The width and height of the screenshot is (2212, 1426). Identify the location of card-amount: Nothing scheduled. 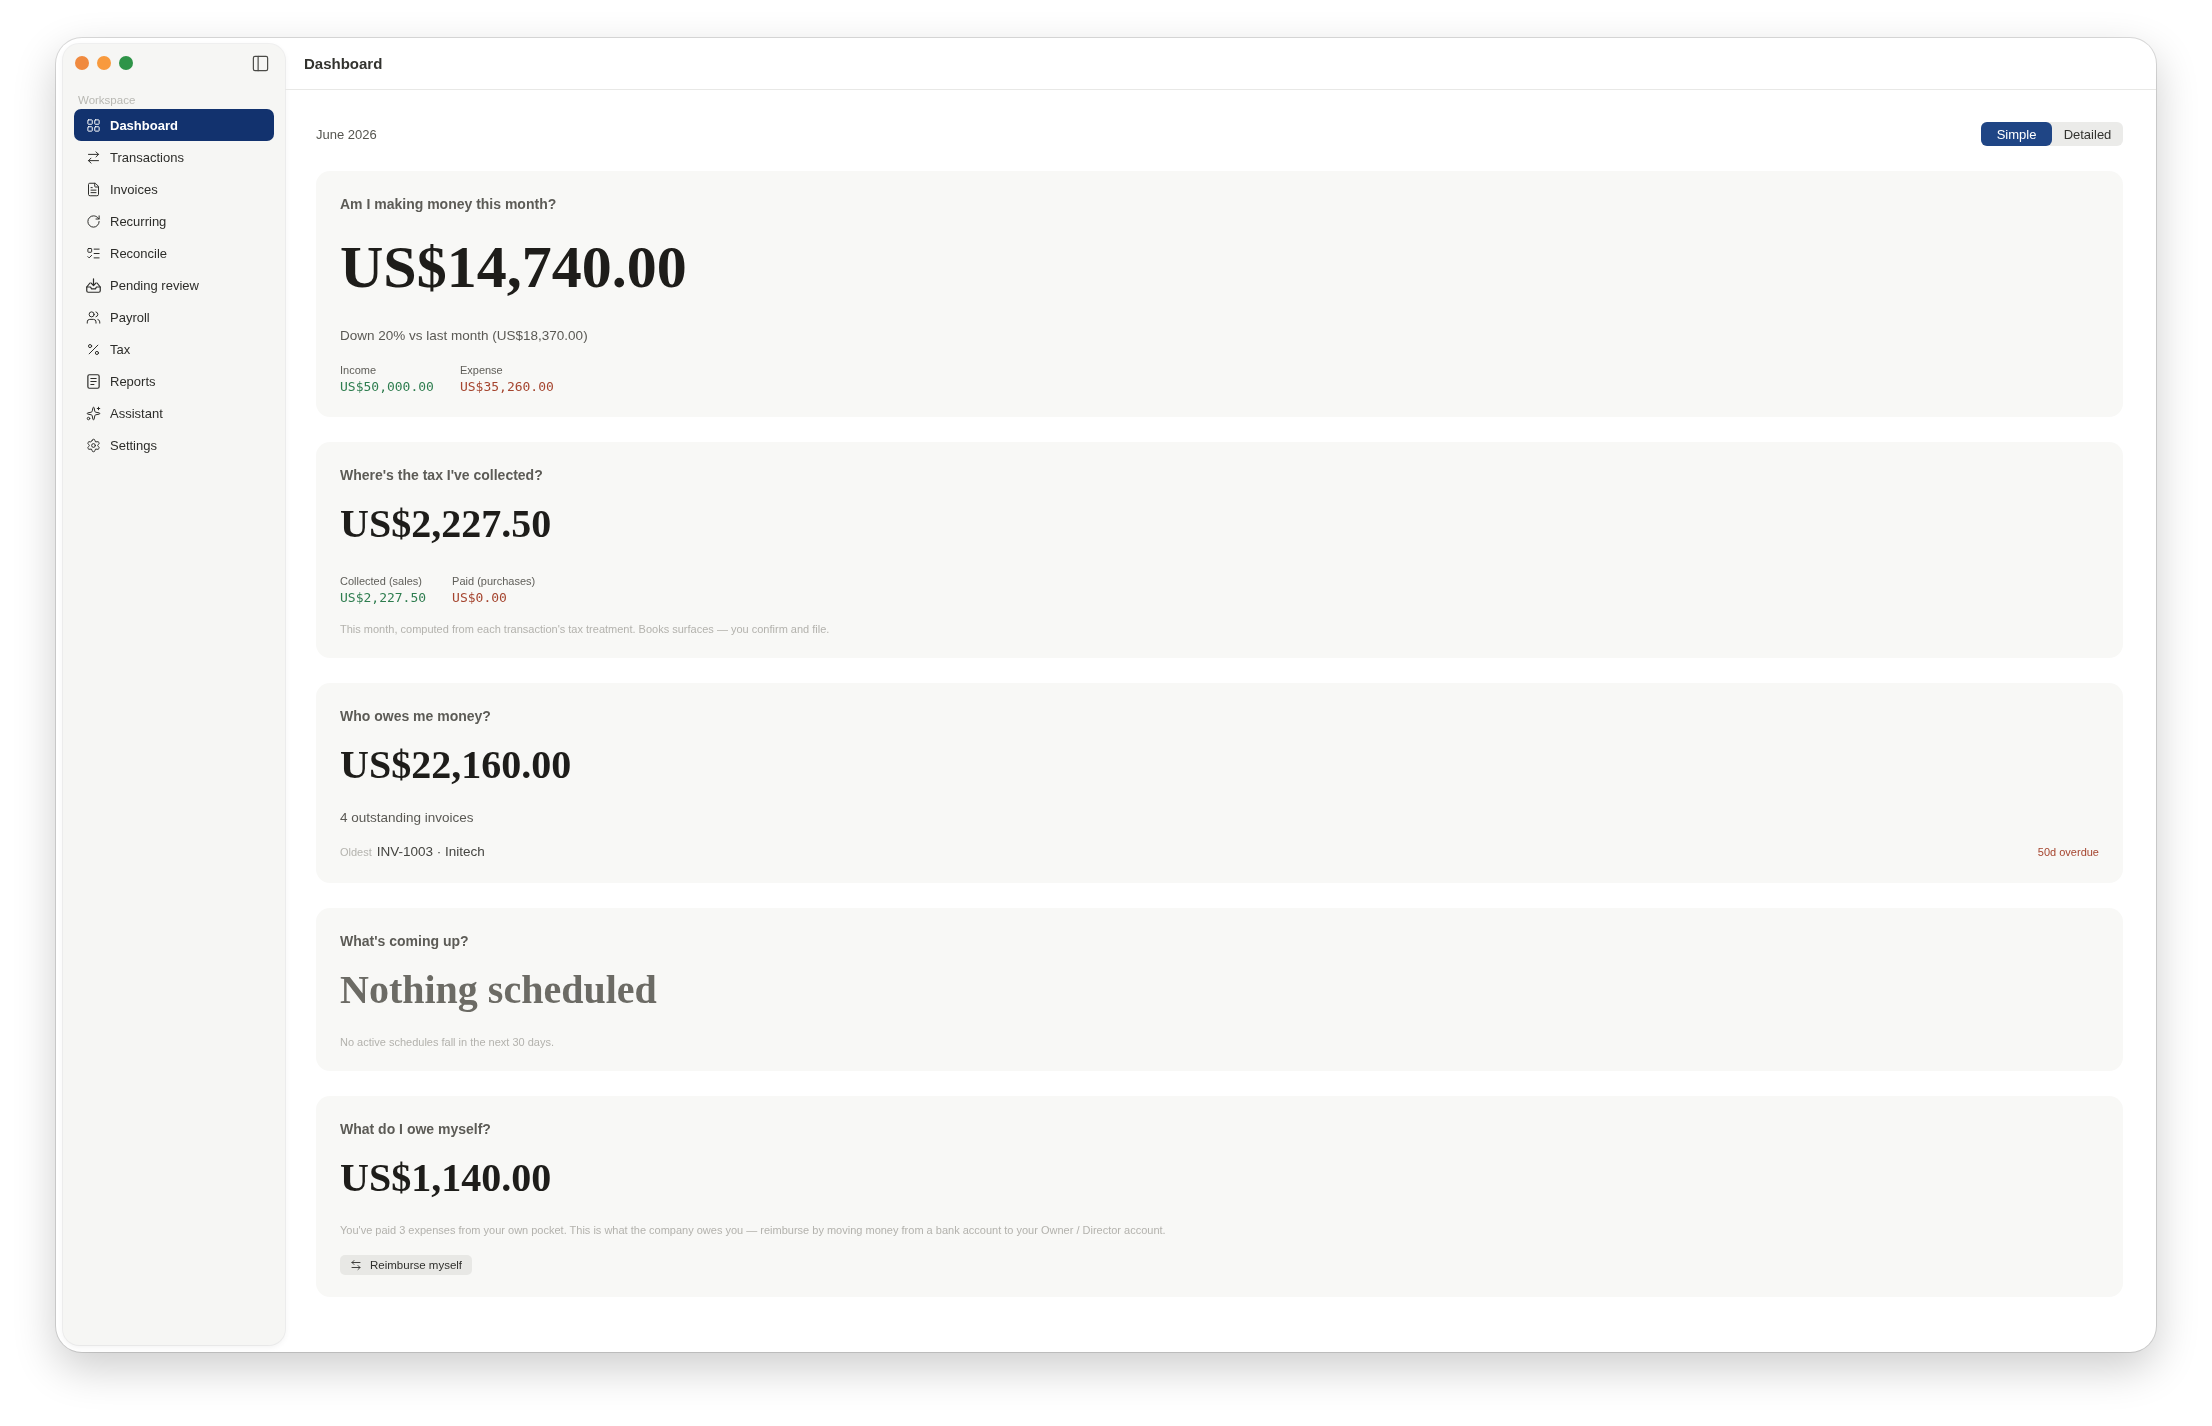
(499, 990).